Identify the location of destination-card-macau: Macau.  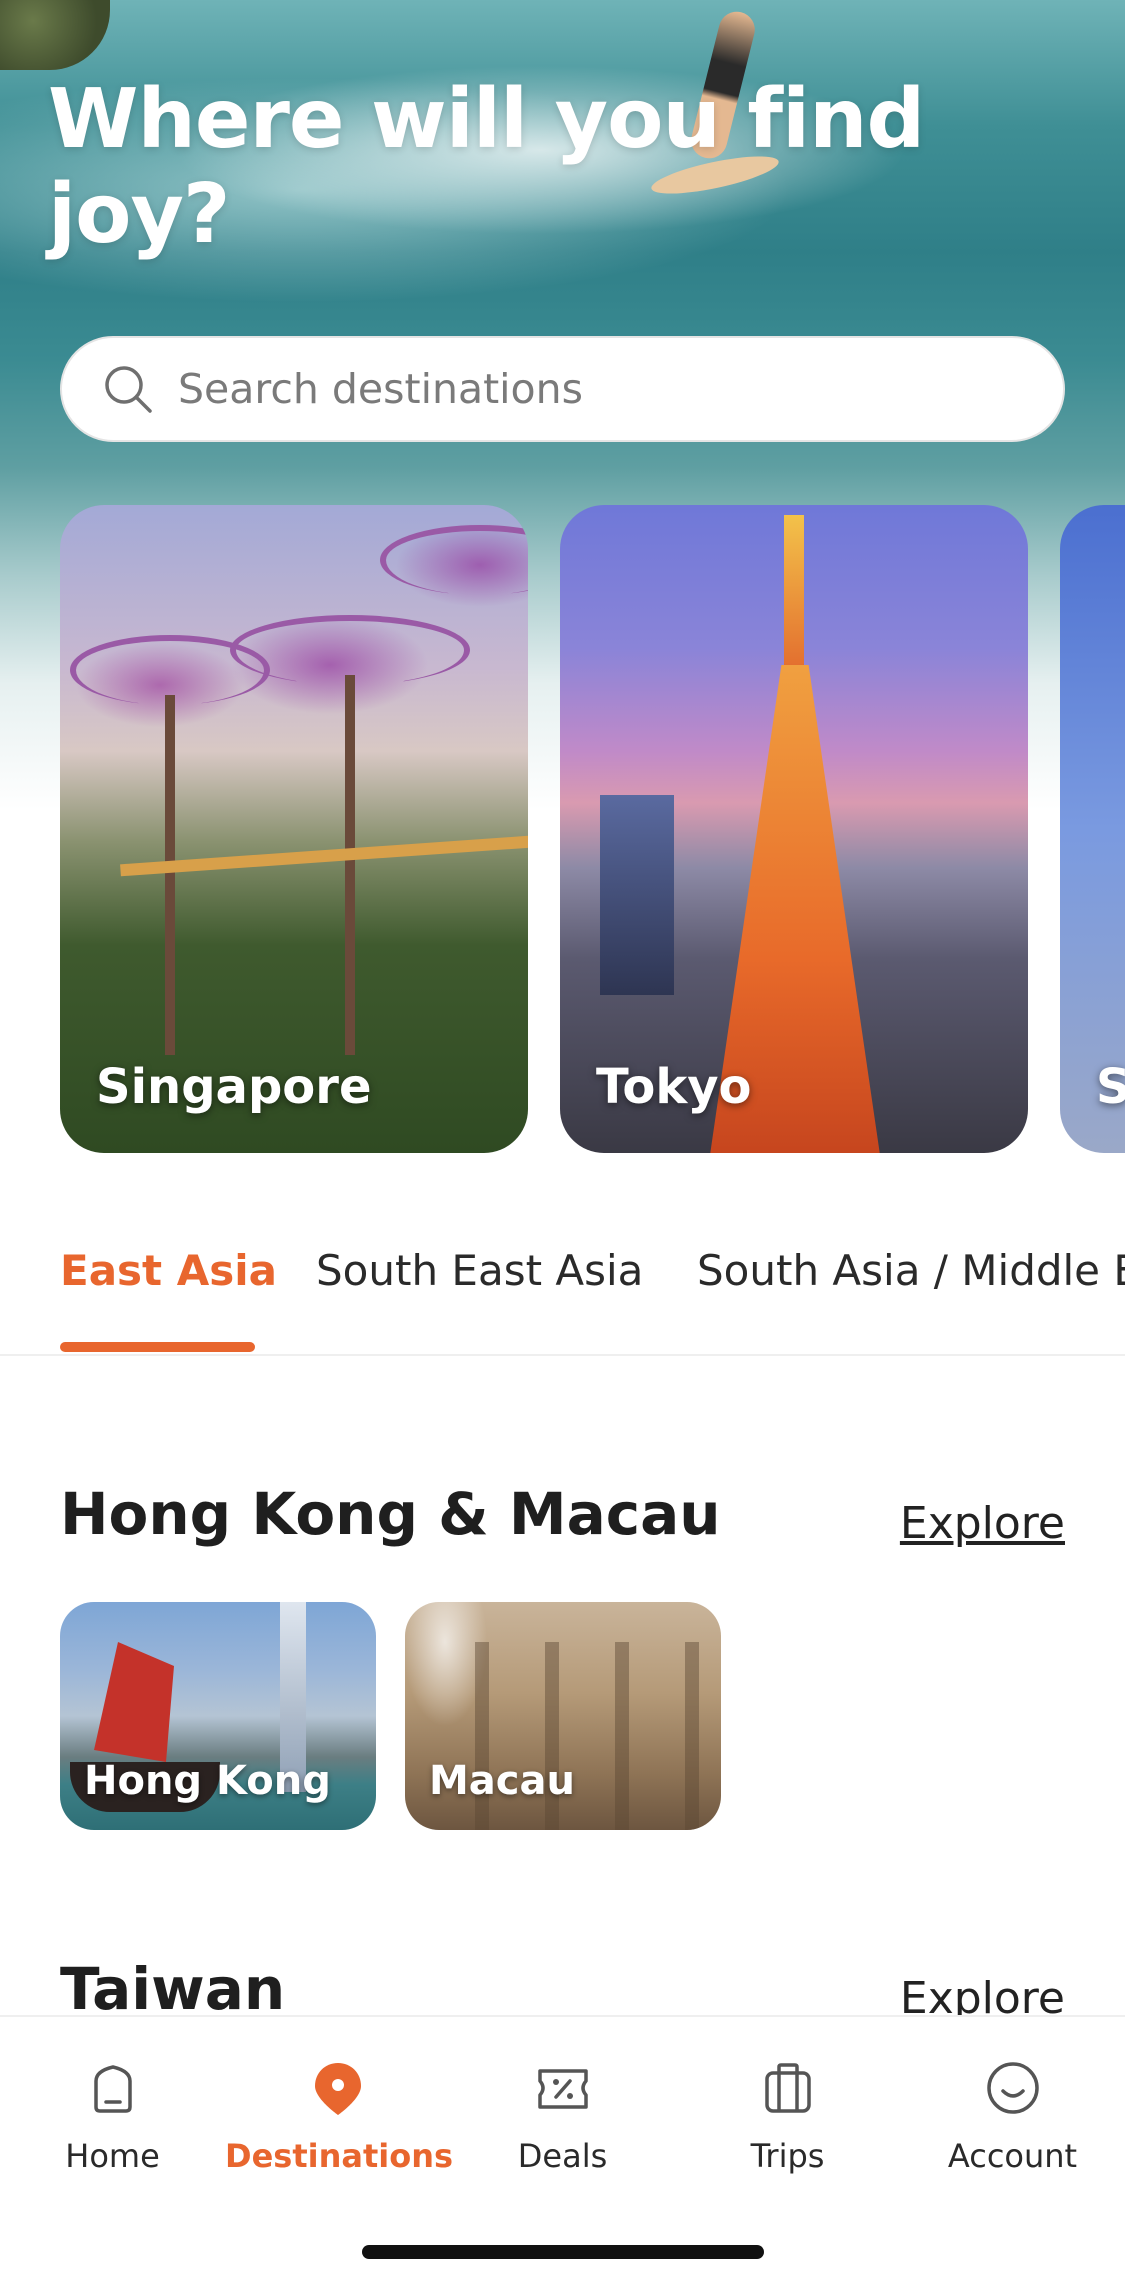
(563, 1716).